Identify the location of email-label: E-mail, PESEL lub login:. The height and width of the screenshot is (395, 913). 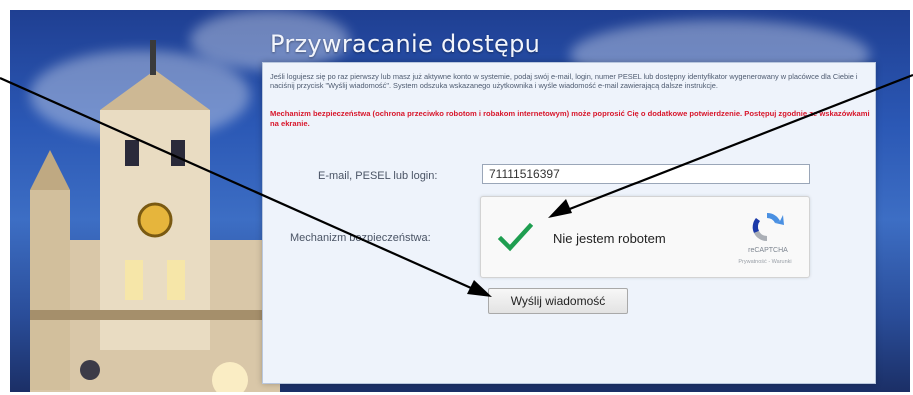
(378, 176).